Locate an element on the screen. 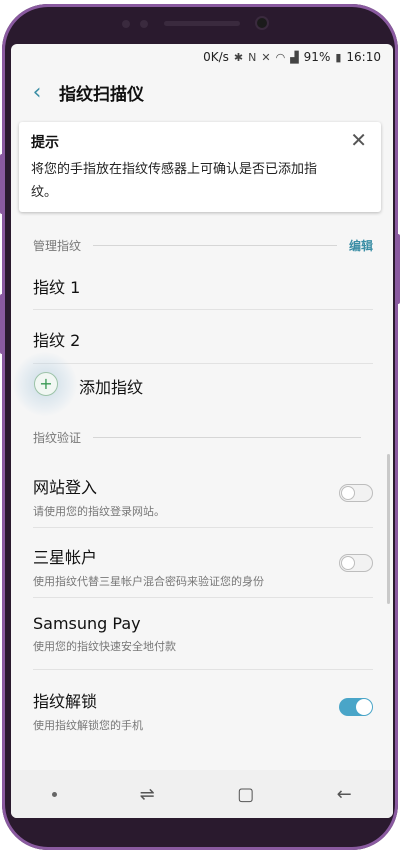  fingerprint-unlock-toggle is located at coordinates (356, 707).